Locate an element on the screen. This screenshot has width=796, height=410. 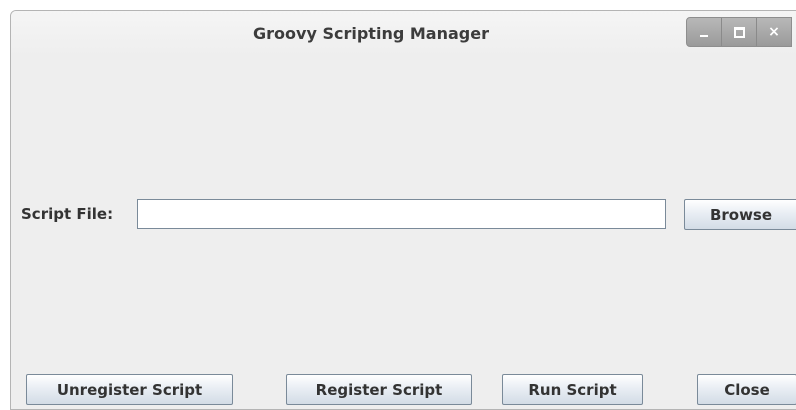
maximize-icon is located at coordinates (739, 32).